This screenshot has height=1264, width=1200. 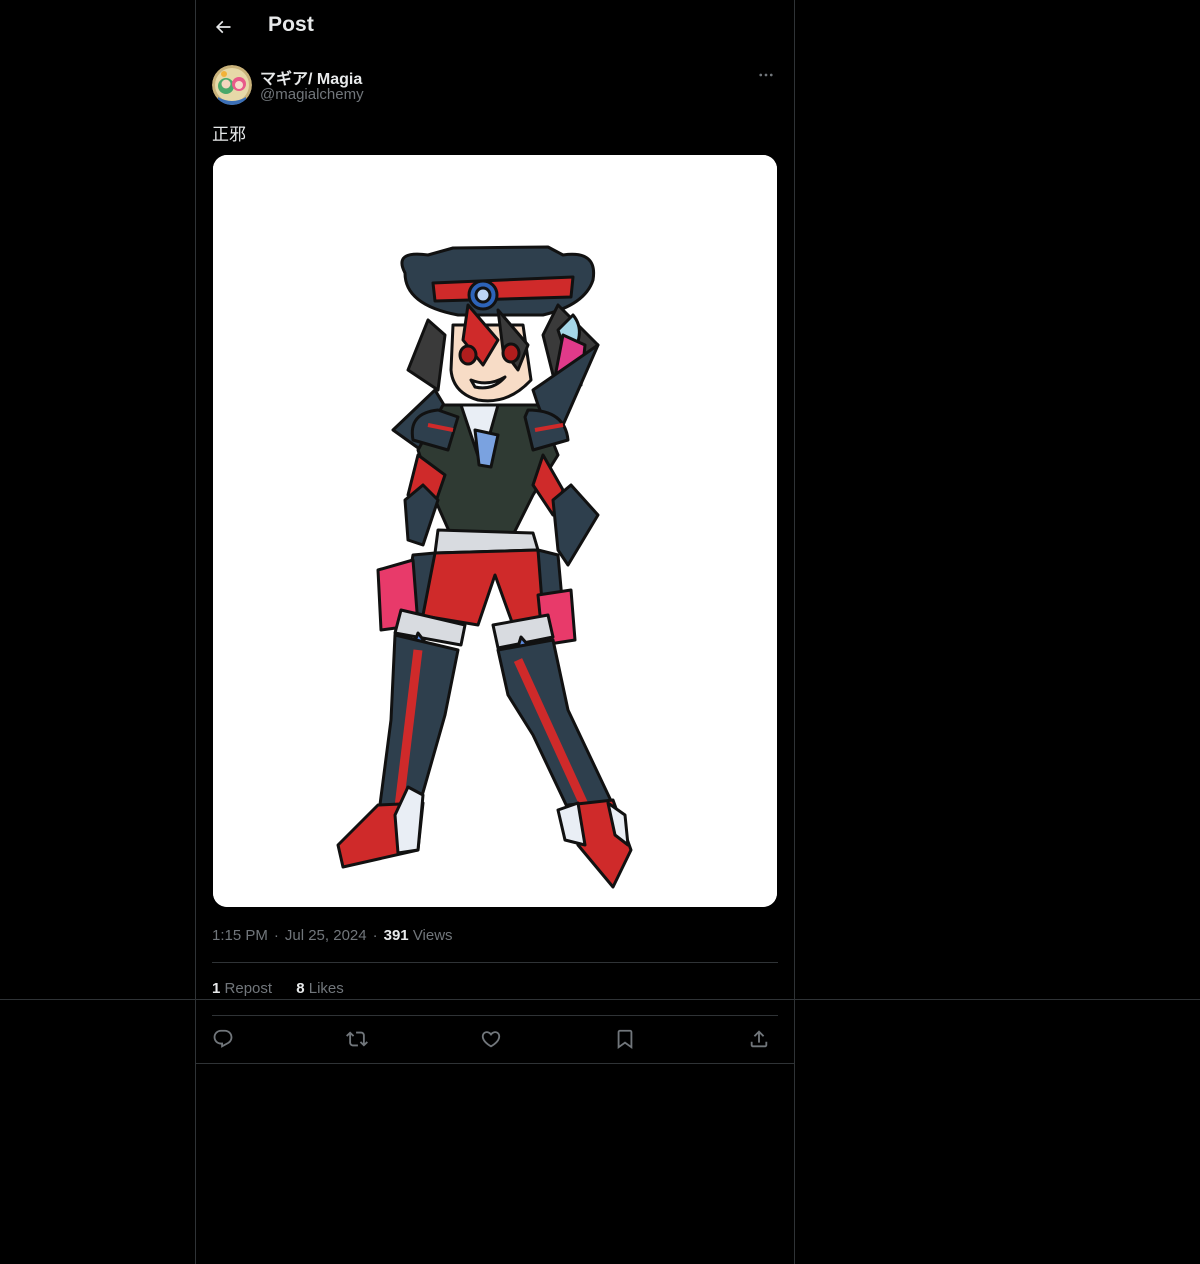 What do you see at coordinates (240, 935) in the screenshot?
I see `post-time: 1:15 PM` at bounding box center [240, 935].